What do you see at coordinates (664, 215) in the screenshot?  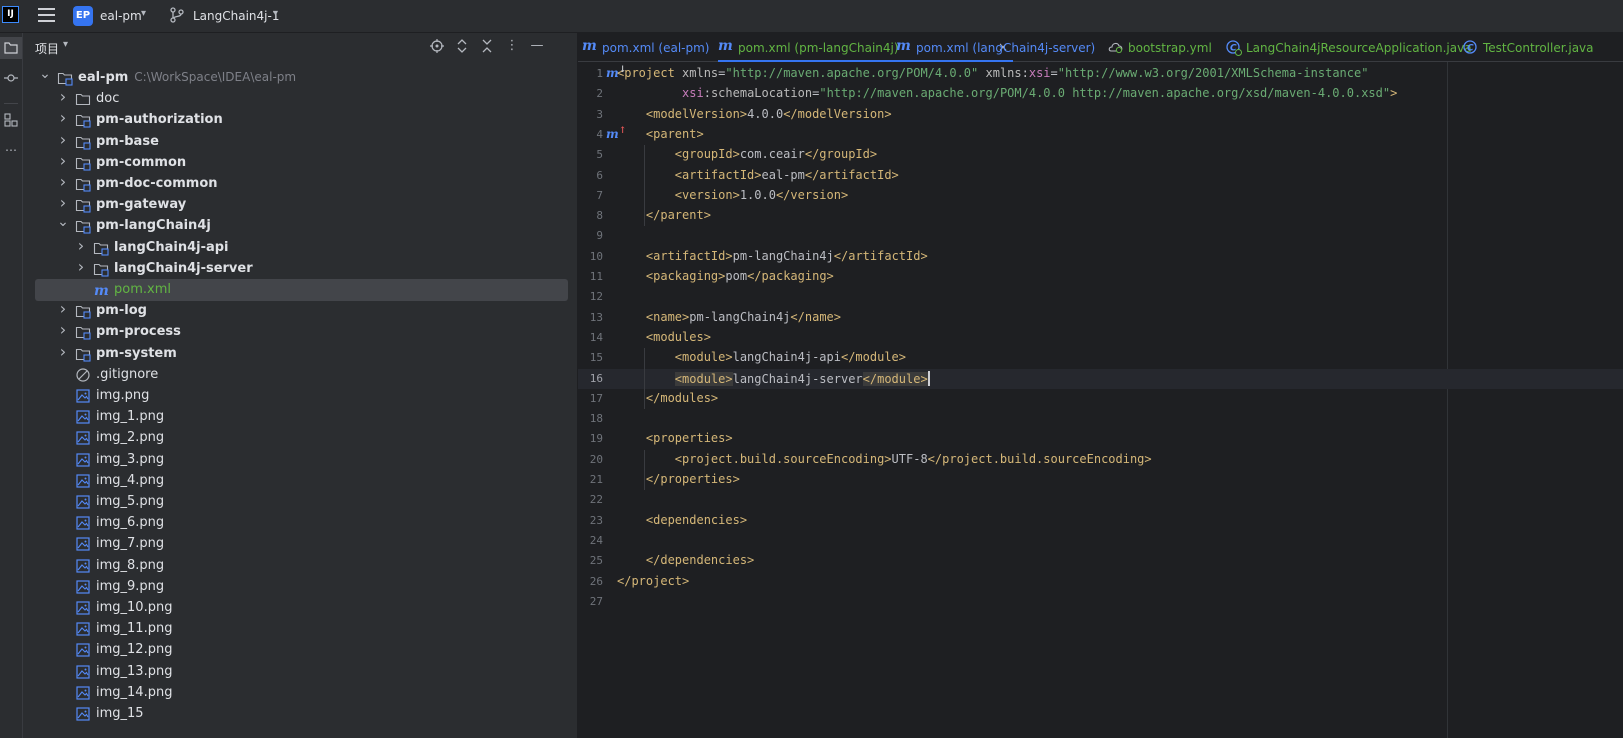 I see `code-line: </parent>` at bounding box center [664, 215].